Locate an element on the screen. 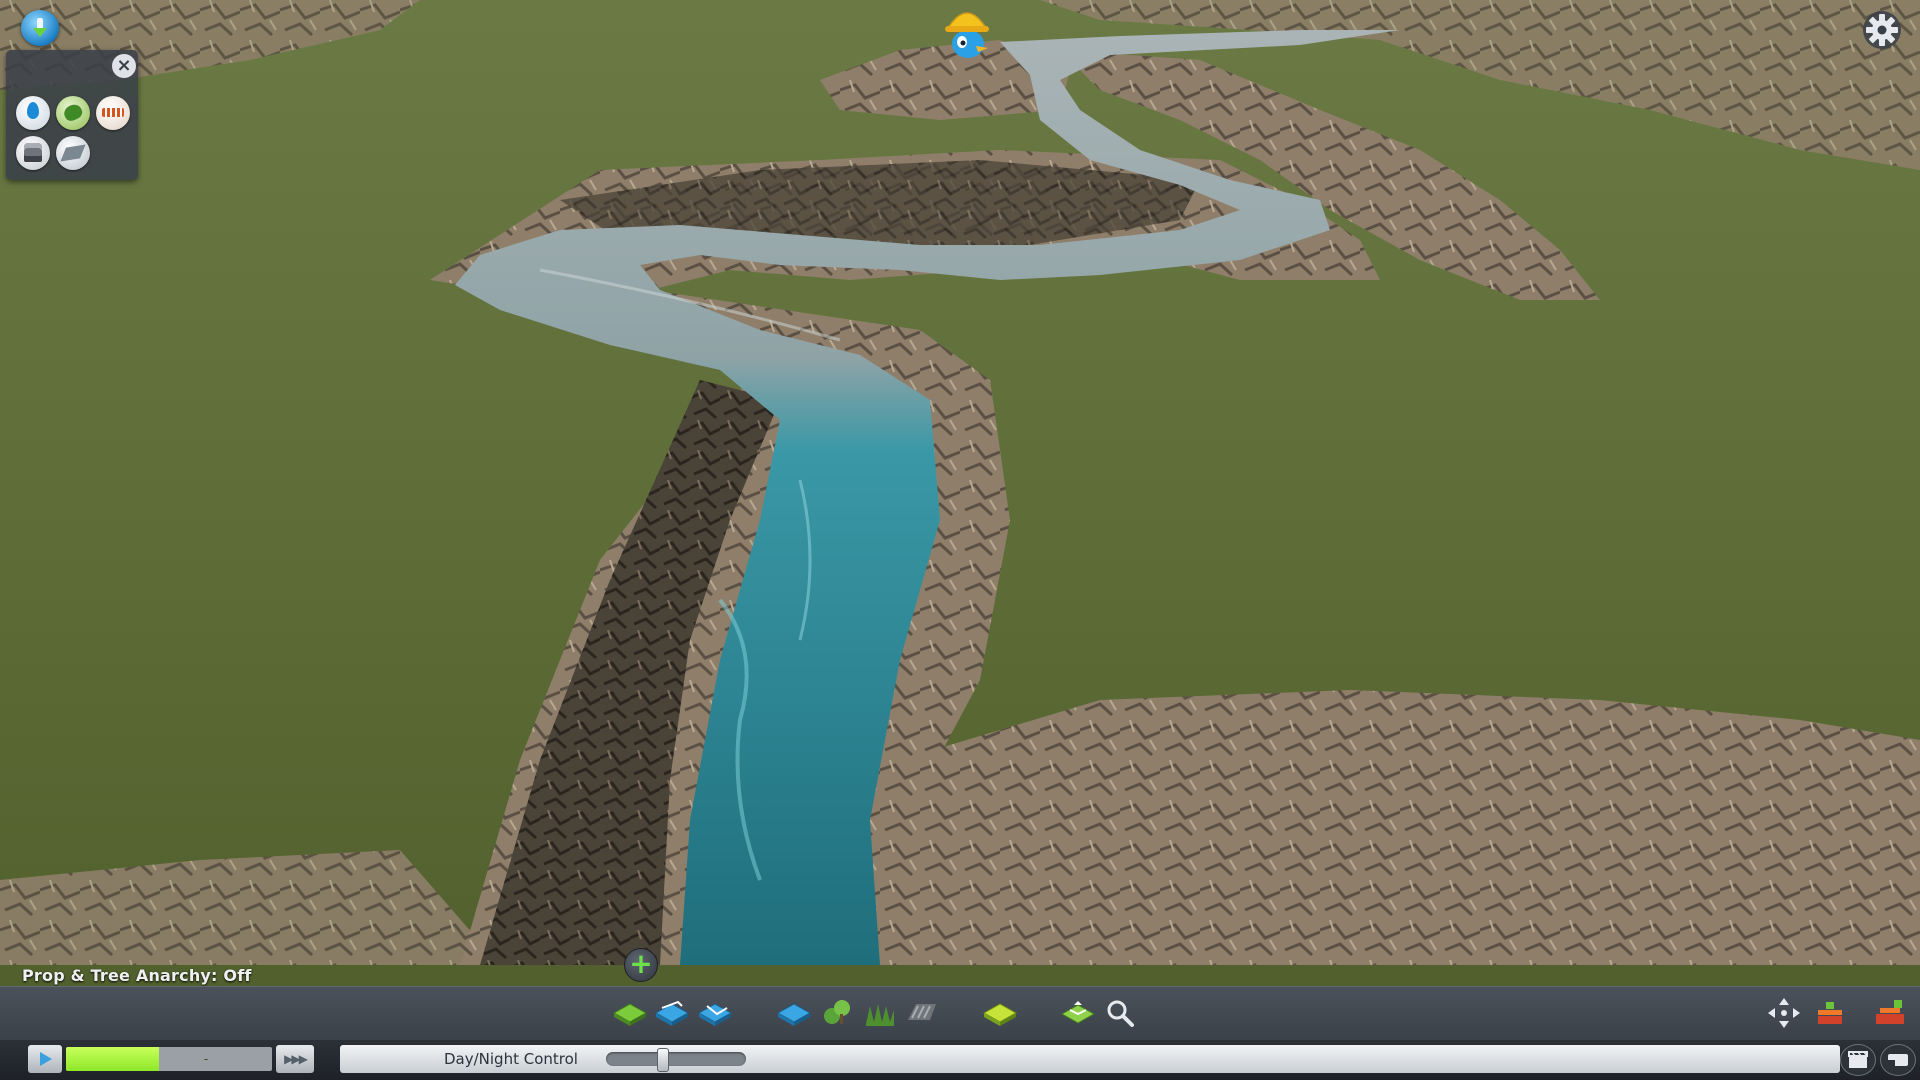 The image size is (1920, 1080). anarchy-status-text: Prop & Tree Anarchy: Off is located at coordinates (137, 975).